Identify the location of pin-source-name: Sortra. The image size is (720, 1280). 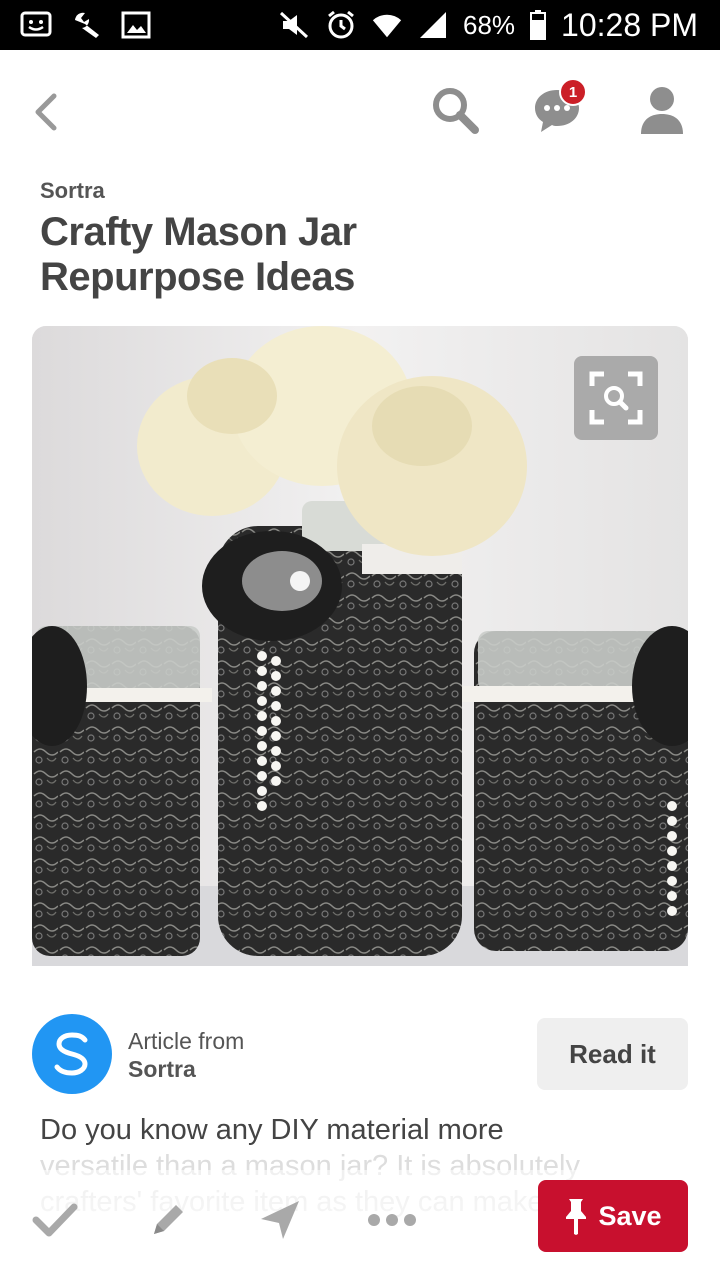
(72, 191).